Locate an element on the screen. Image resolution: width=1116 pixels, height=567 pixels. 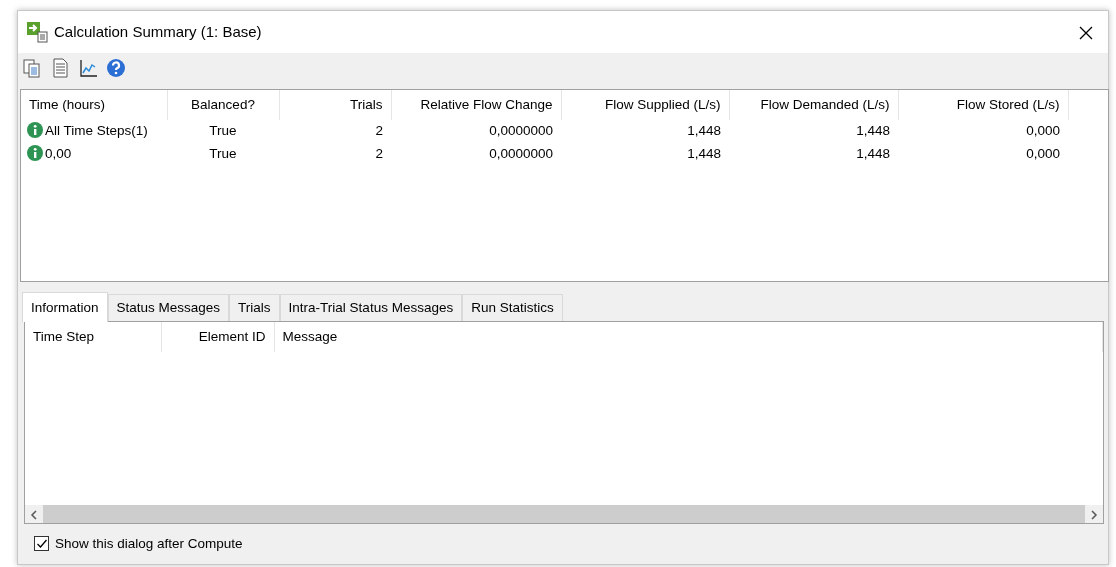
table-cell: All Time Steps(1) is located at coordinates (96, 131).